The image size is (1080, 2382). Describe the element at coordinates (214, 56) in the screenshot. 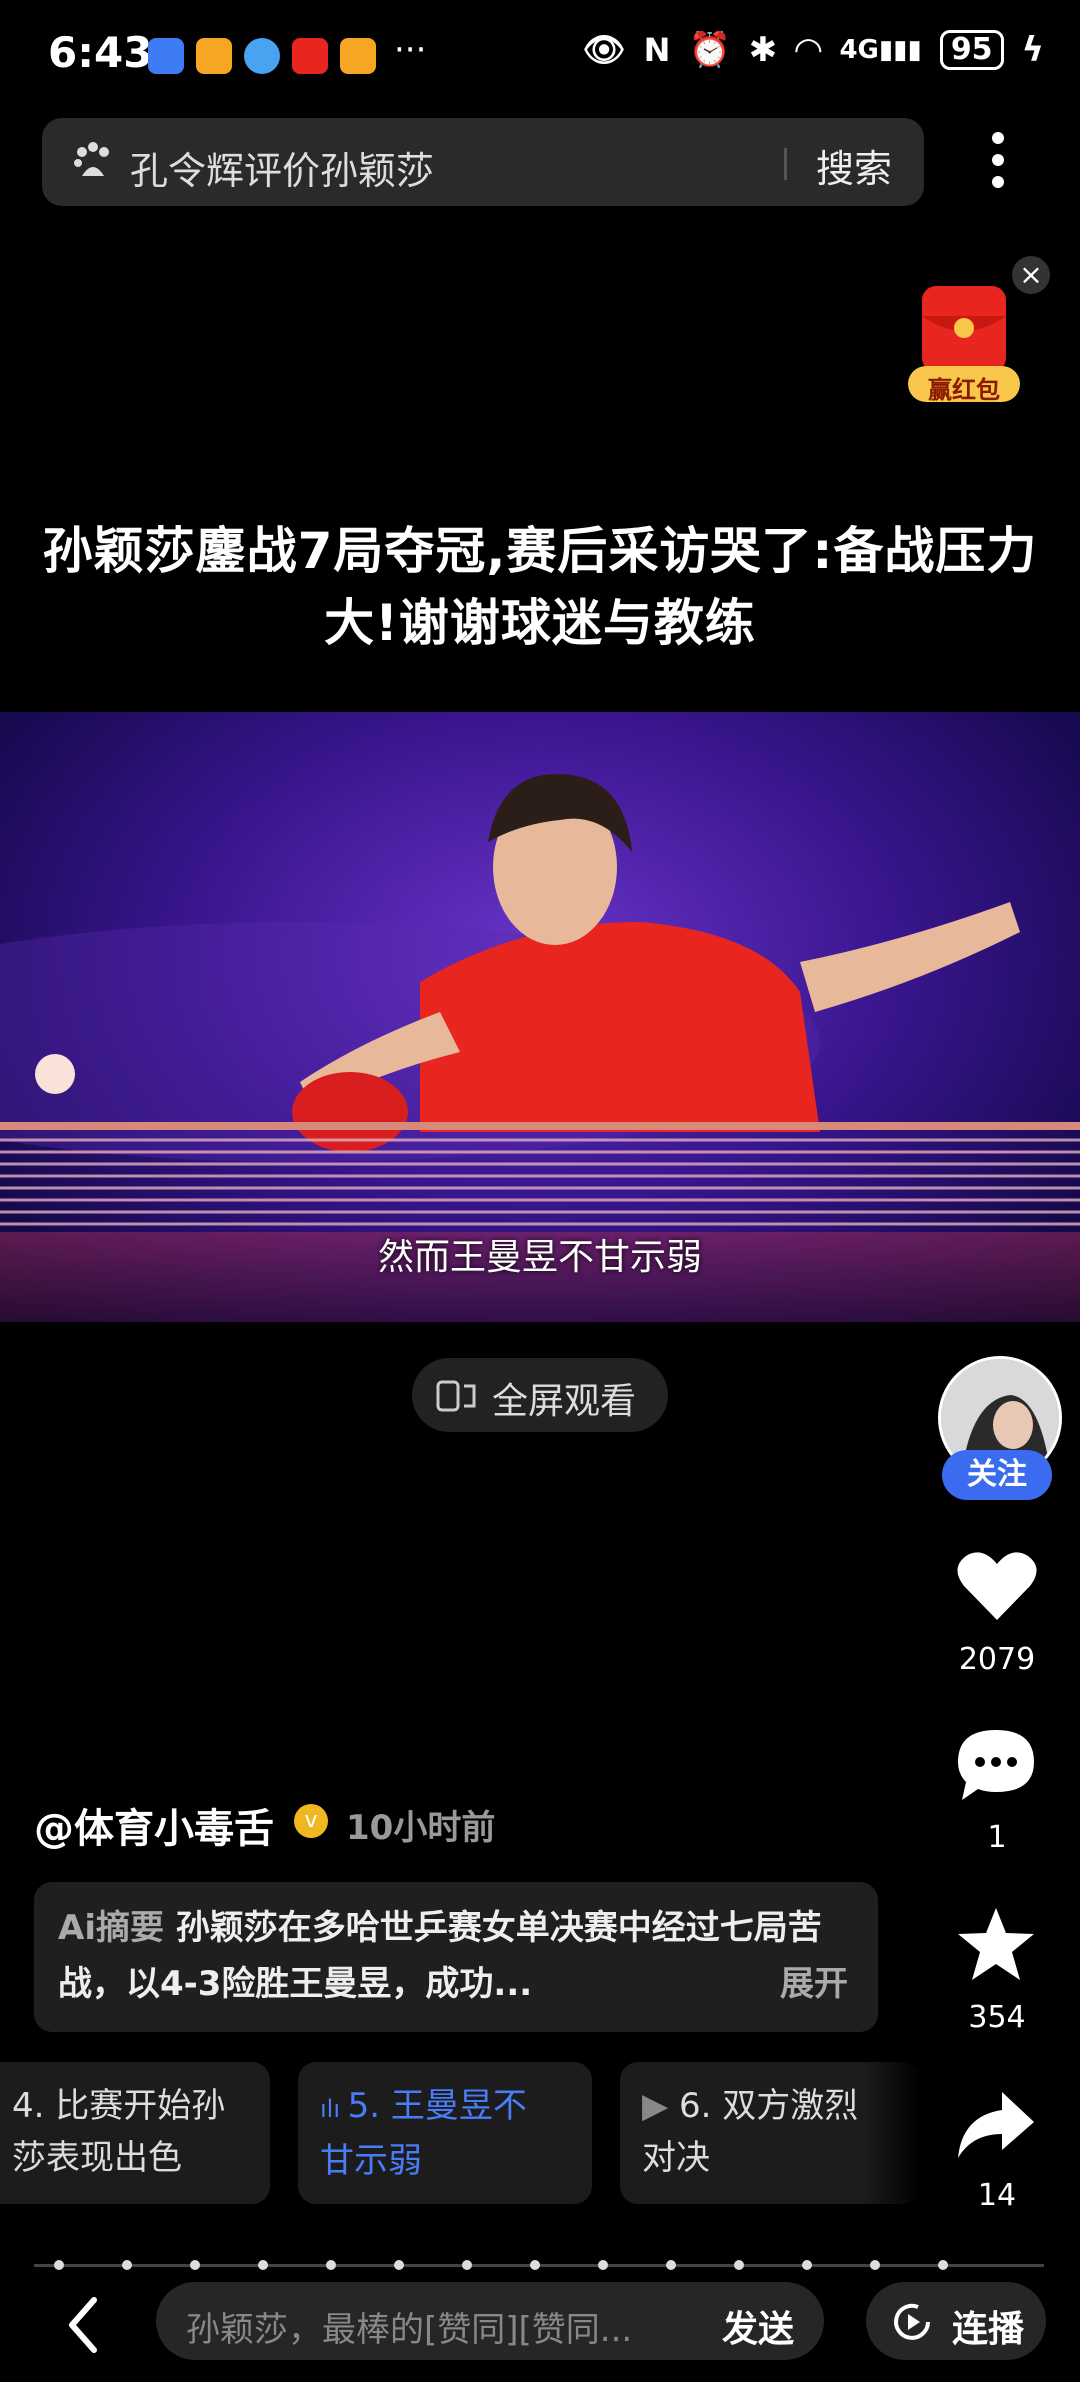

I see `weibo-app-icon` at that location.